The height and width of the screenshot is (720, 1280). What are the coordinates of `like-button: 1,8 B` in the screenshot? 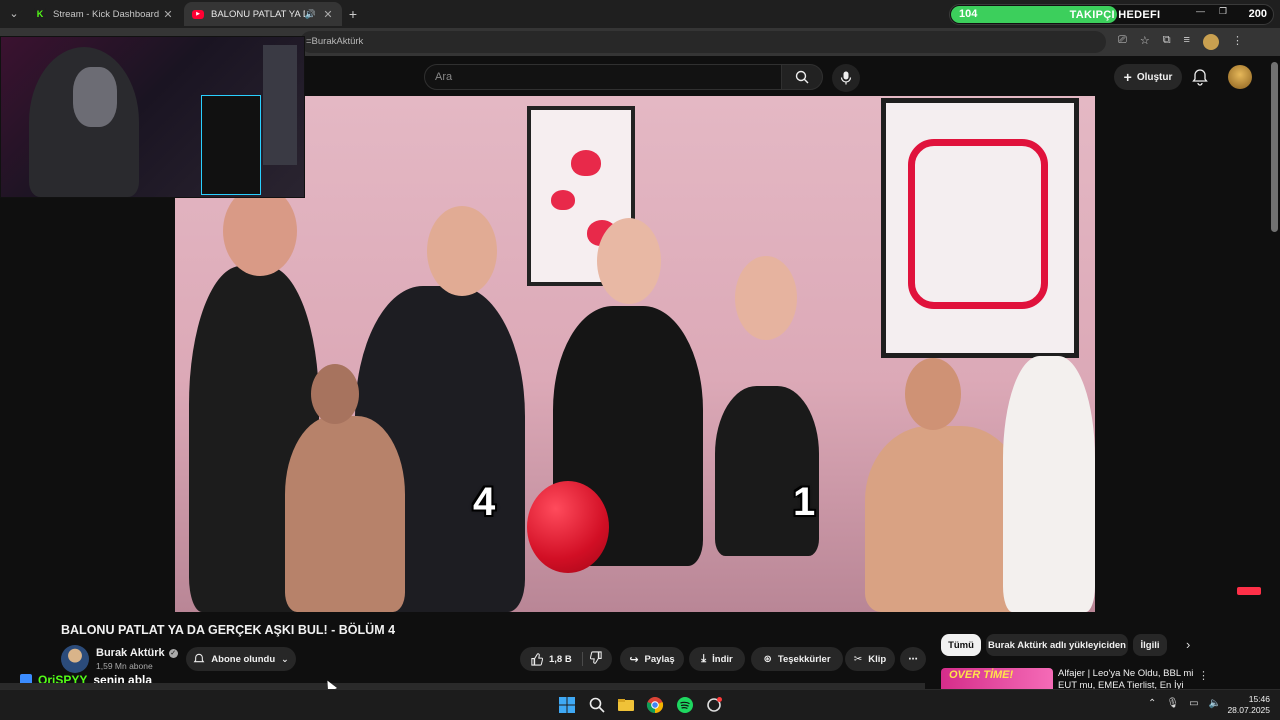 It's located at (566, 659).